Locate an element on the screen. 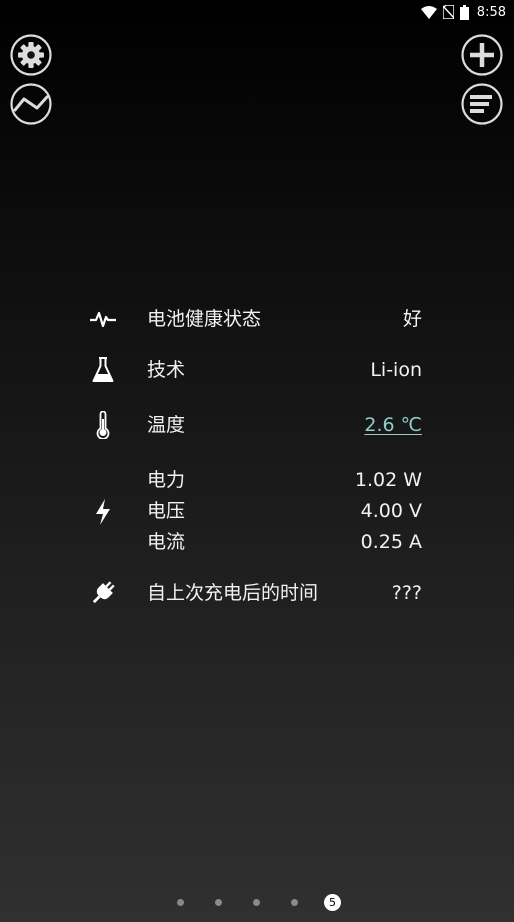 This screenshot has width=514, height=922. add-button is located at coordinates (482, 55).